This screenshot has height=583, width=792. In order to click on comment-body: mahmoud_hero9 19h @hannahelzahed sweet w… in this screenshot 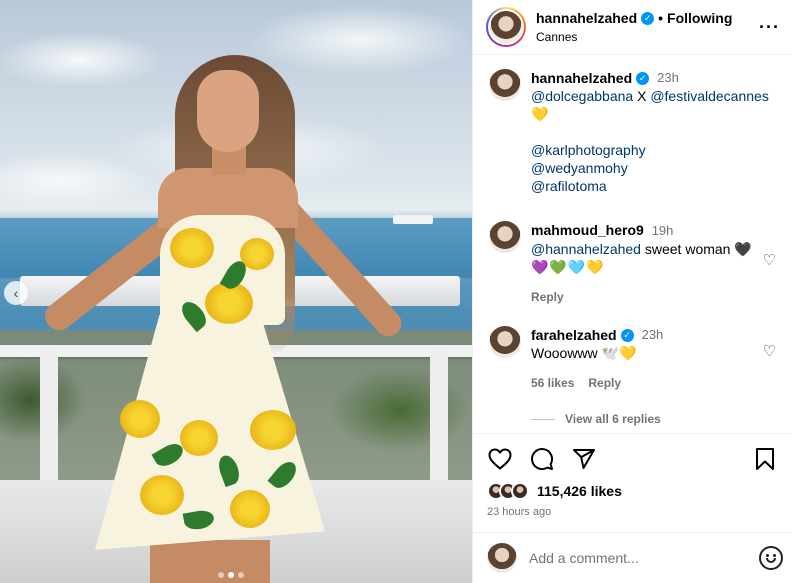, I will do `click(653, 263)`.